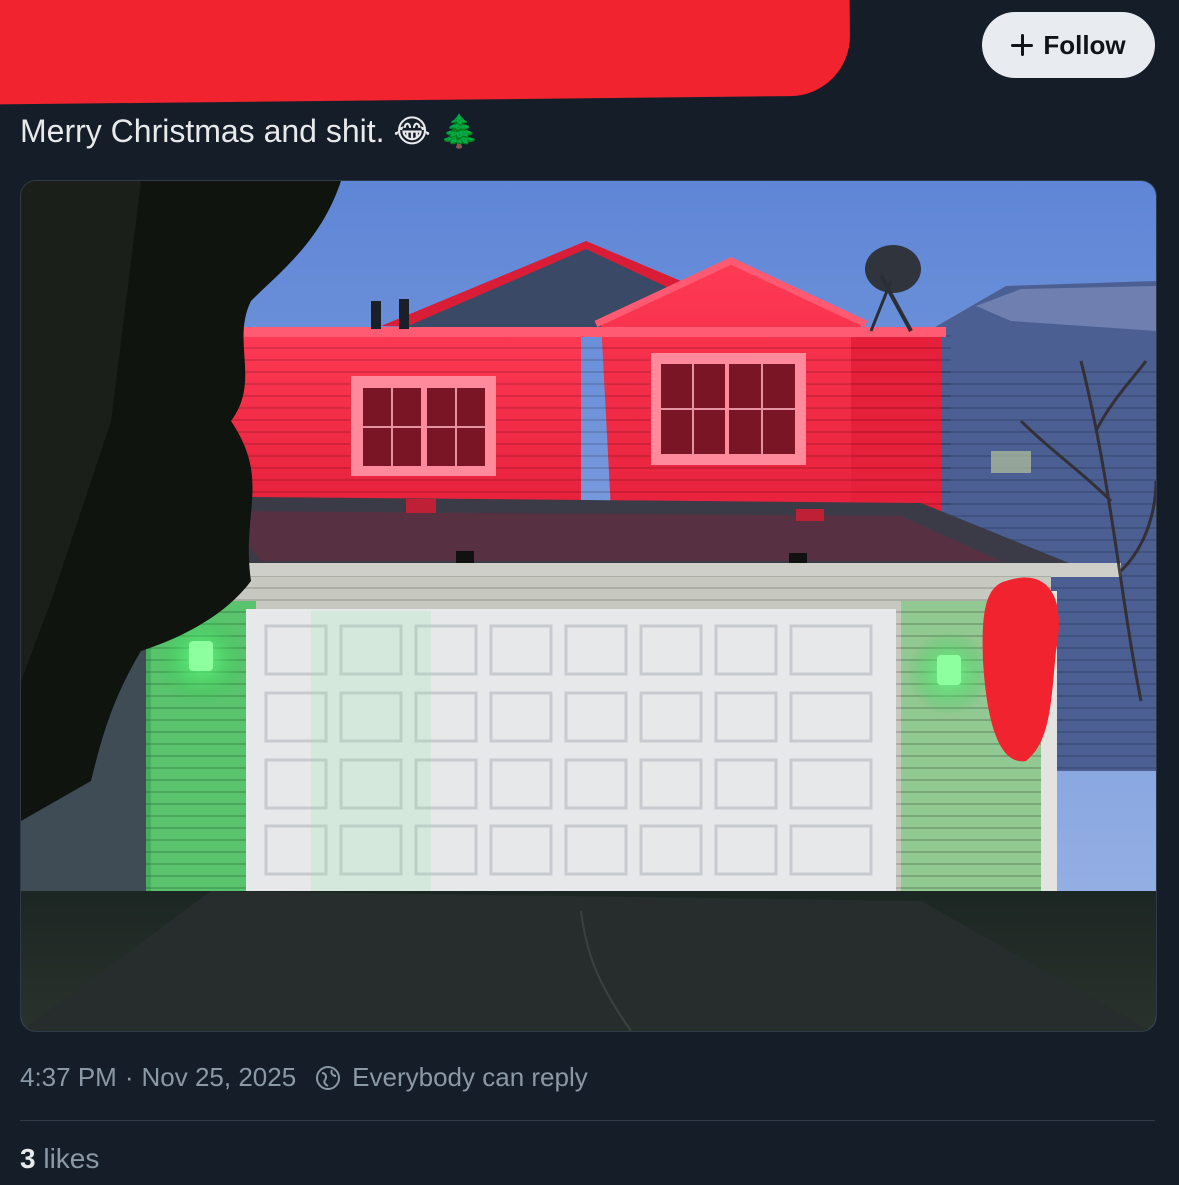 This screenshot has height=1185, width=1179. What do you see at coordinates (71, 1158) in the screenshot?
I see `likes-label: likes` at bounding box center [71, 1158].